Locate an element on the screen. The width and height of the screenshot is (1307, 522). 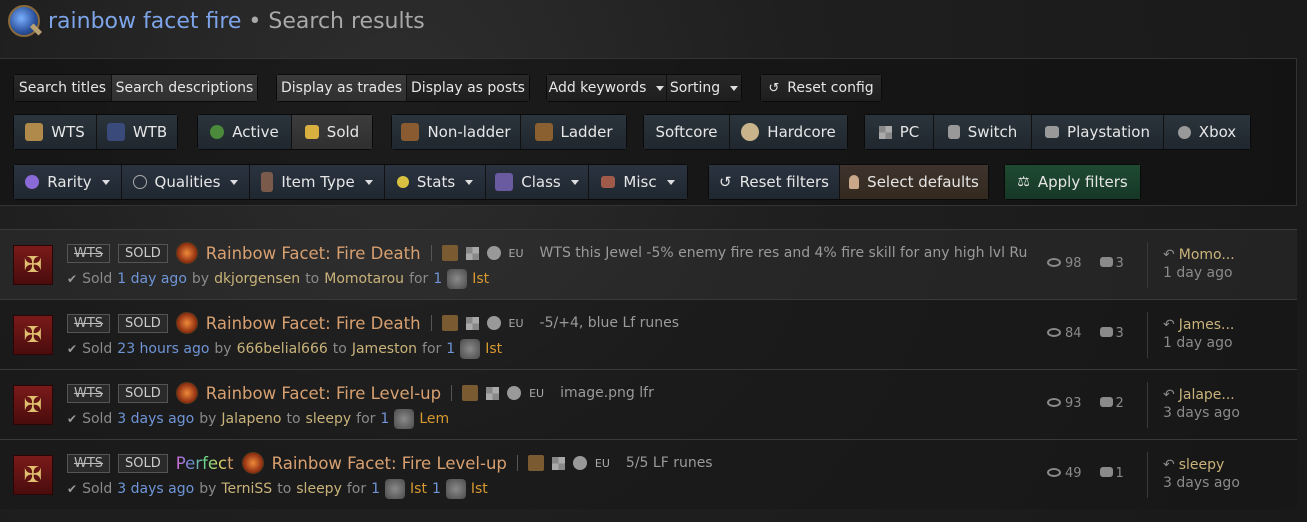
seller-link: 666belial666 is located at coordinates (282, 349).